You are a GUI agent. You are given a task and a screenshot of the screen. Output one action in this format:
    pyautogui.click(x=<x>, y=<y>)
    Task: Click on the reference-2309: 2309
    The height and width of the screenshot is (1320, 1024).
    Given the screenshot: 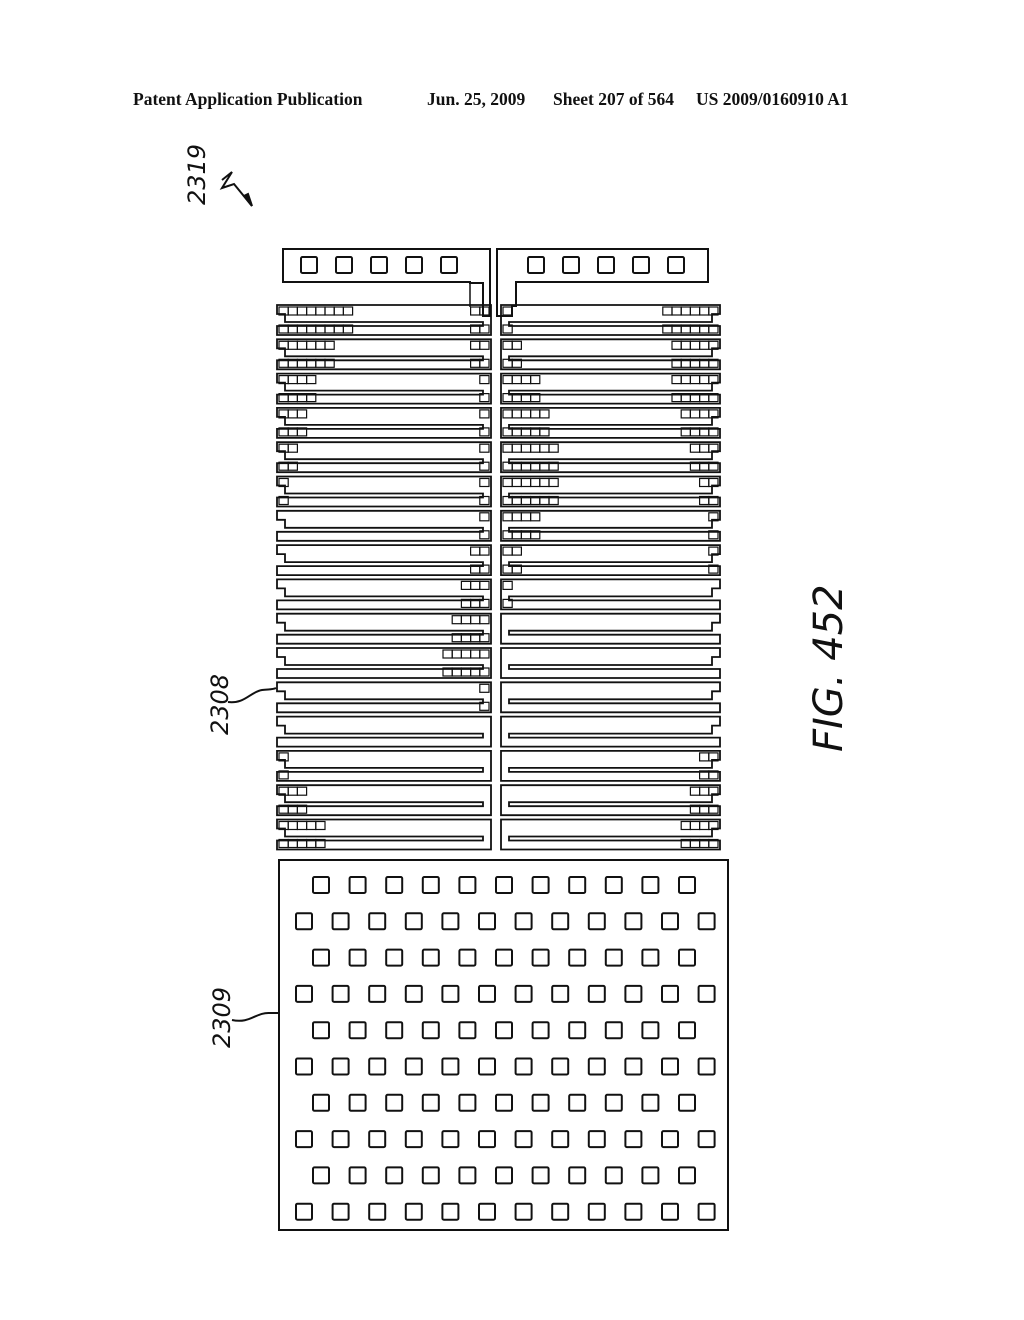 What is the action you would take?
    pyautogui.click(x=244, y=1017)
    